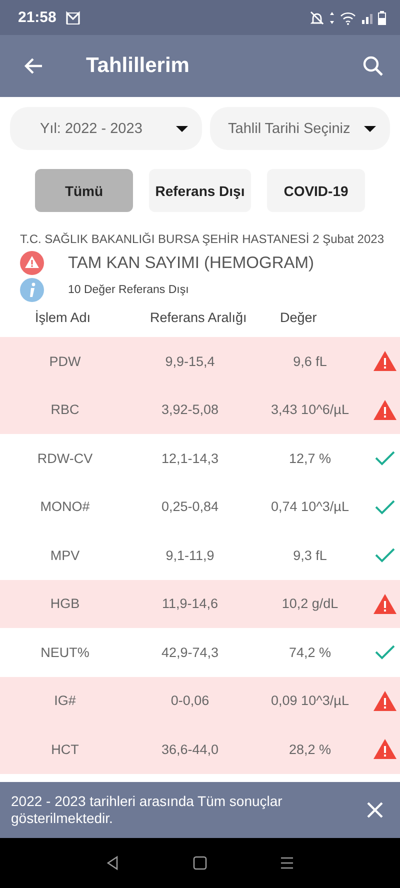 This screenshot has width=400, height=888. I want to click on reference-range: 9,1-11,9, so click(190, 555).